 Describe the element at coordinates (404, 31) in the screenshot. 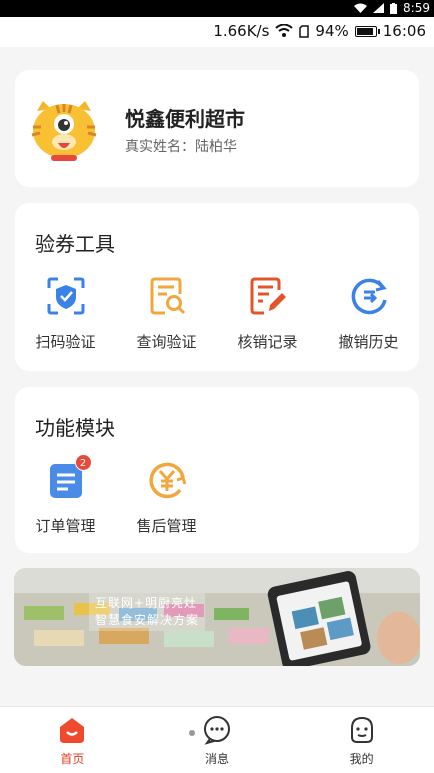

I see `clock: 16:06` at that location.